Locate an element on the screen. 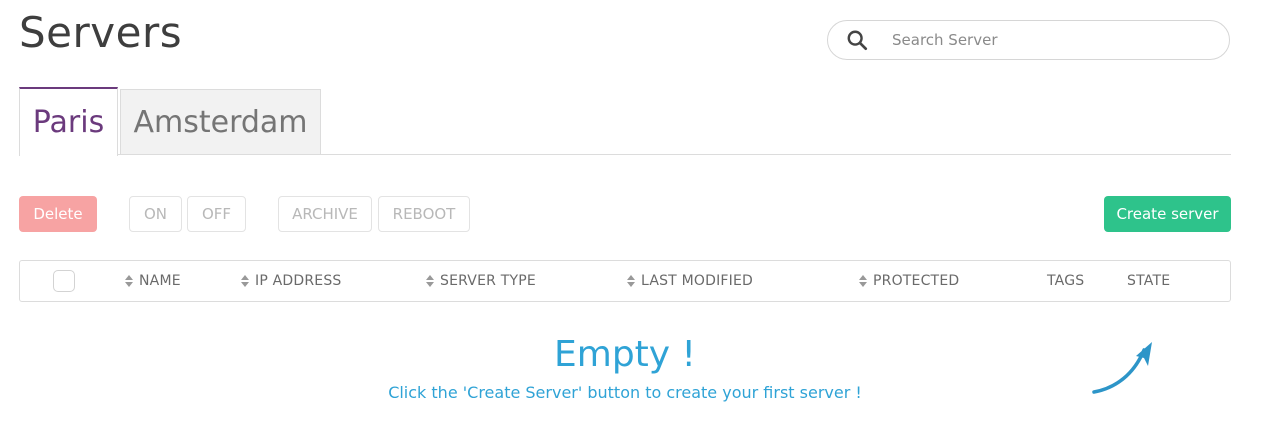 This screenshot has height=439, width=1266. column-tags-label: TAGS is located at coordinates (1066, 281).